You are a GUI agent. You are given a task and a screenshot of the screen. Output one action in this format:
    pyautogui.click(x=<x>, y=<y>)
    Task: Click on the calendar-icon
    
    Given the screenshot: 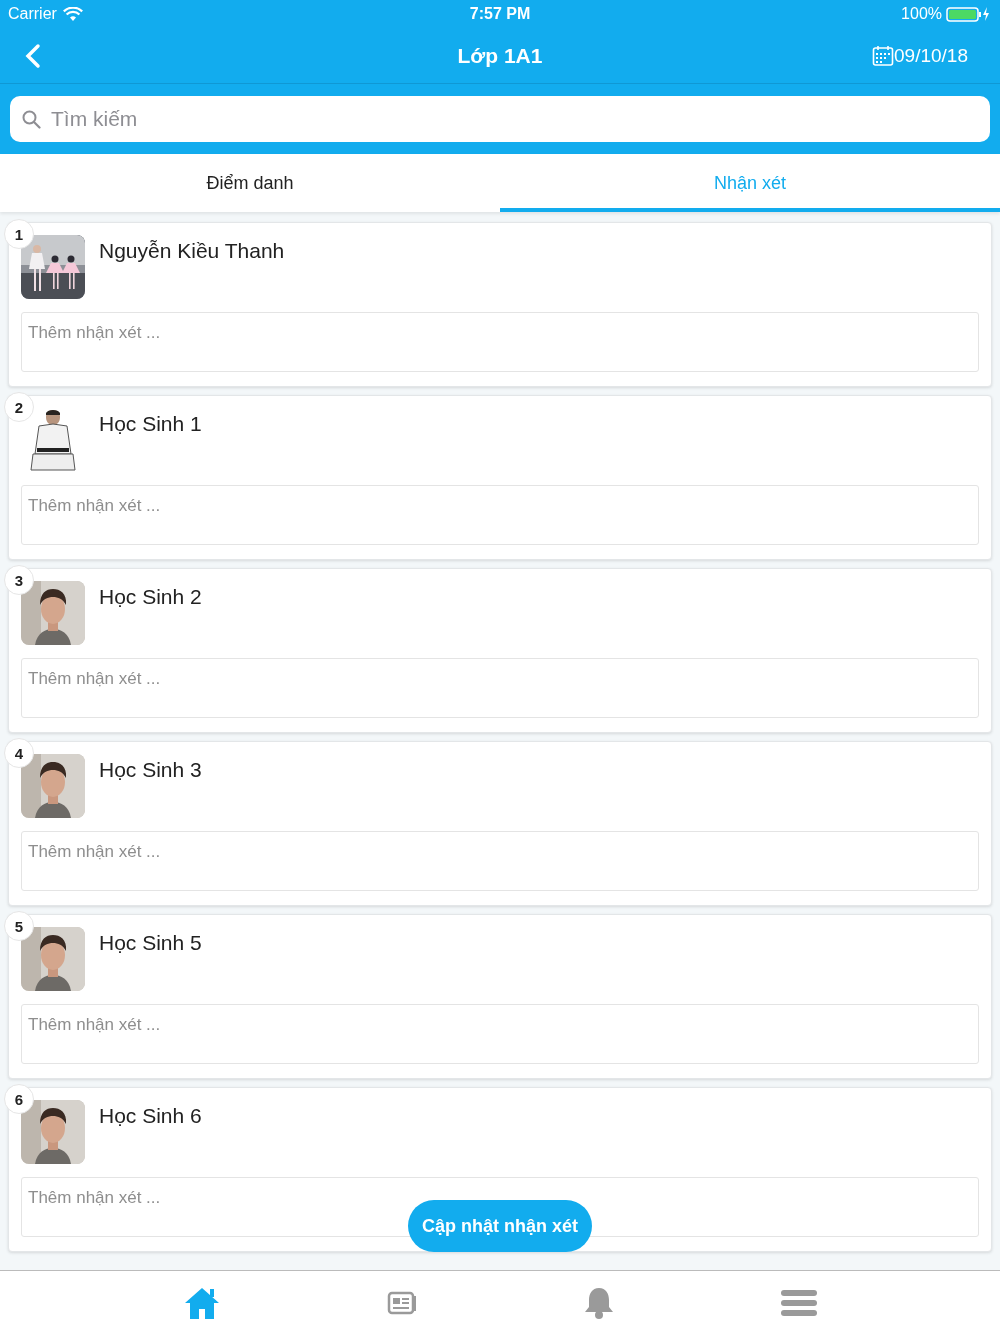 What is the action you would take?
    pyautogui.click(x=883, y=55)
    